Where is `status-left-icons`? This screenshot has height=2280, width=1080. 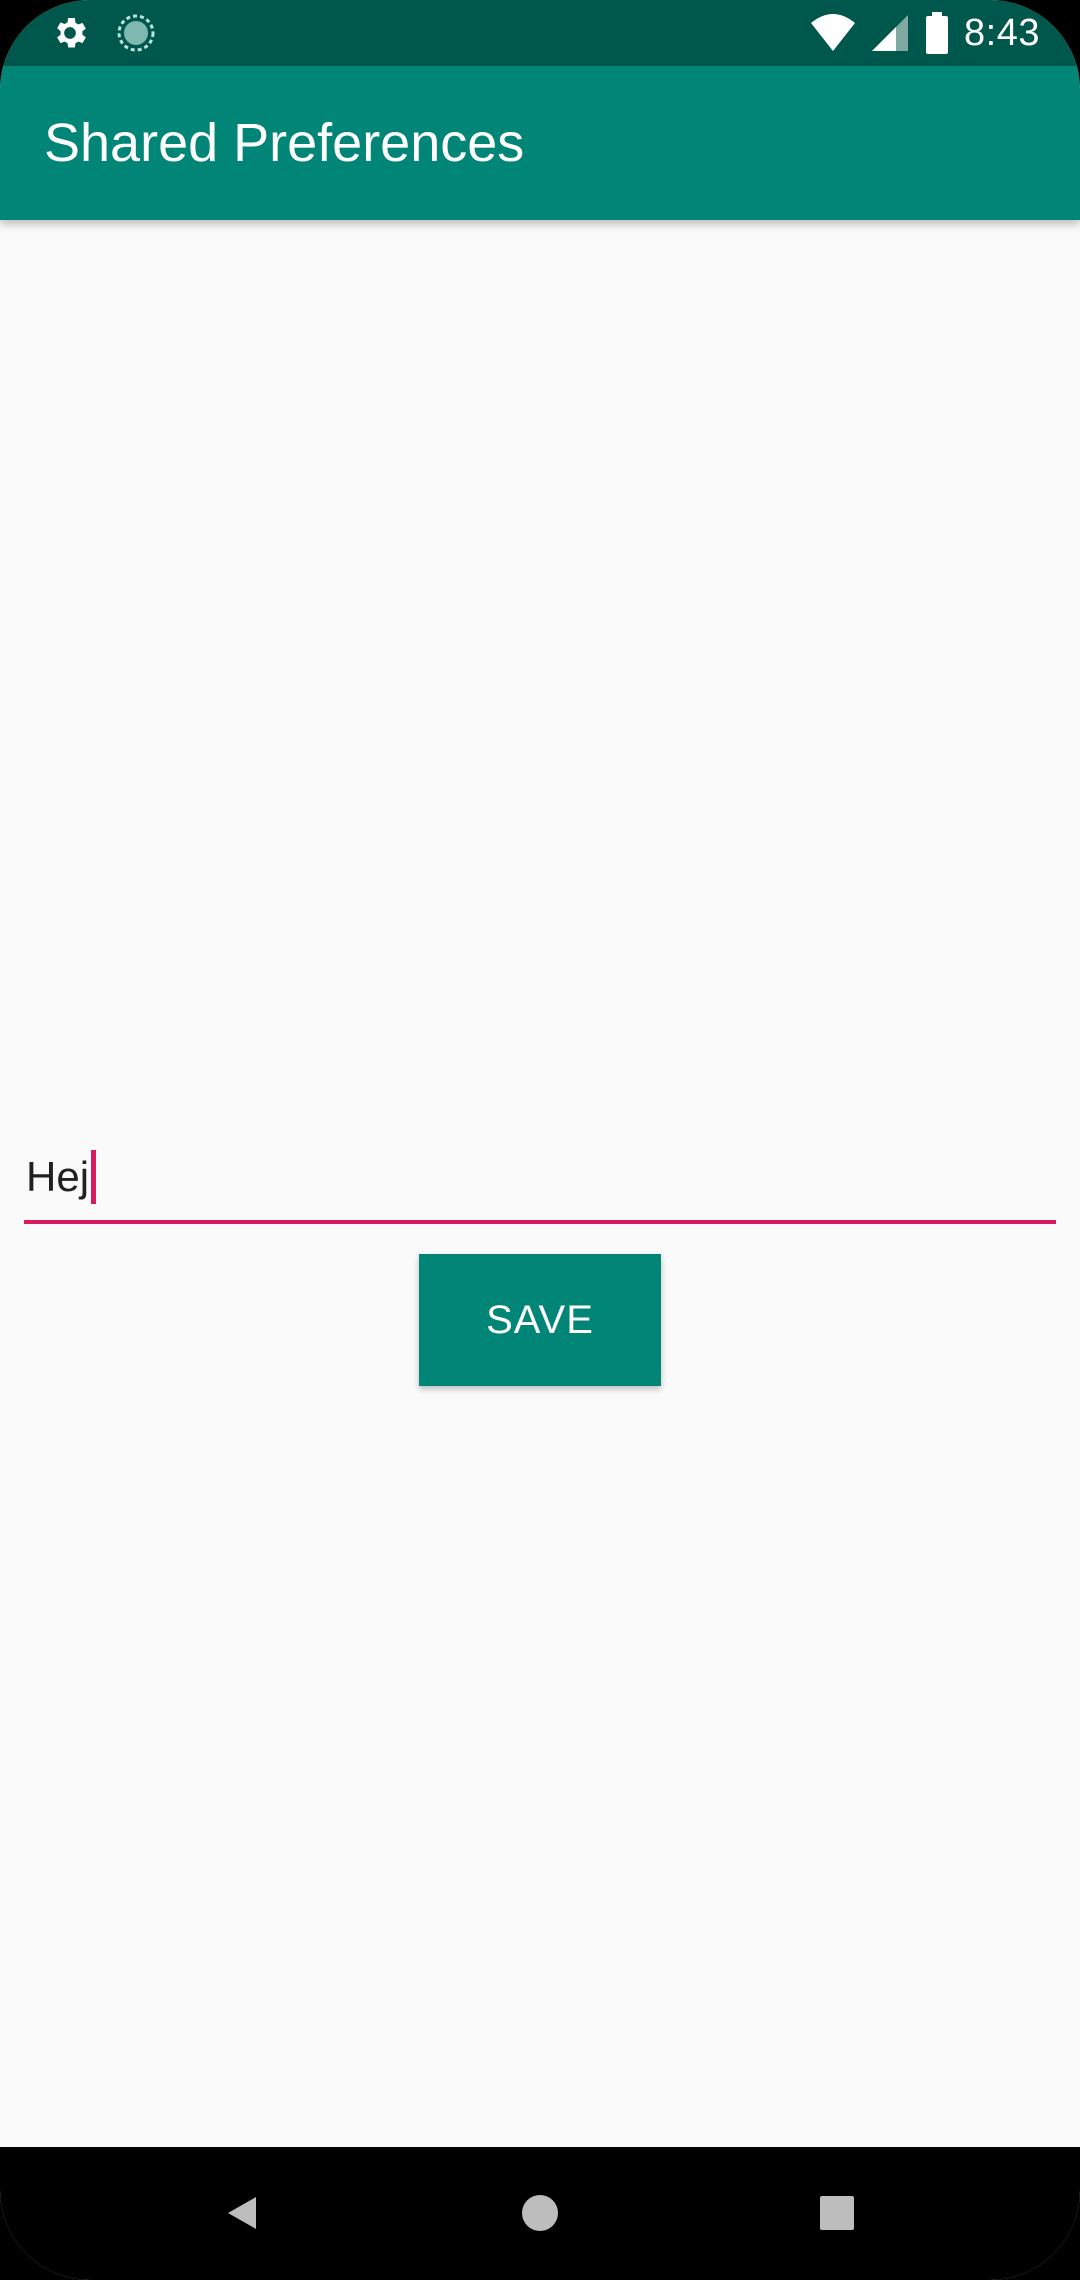
status-left-icons is located at coordinates (103, 33).